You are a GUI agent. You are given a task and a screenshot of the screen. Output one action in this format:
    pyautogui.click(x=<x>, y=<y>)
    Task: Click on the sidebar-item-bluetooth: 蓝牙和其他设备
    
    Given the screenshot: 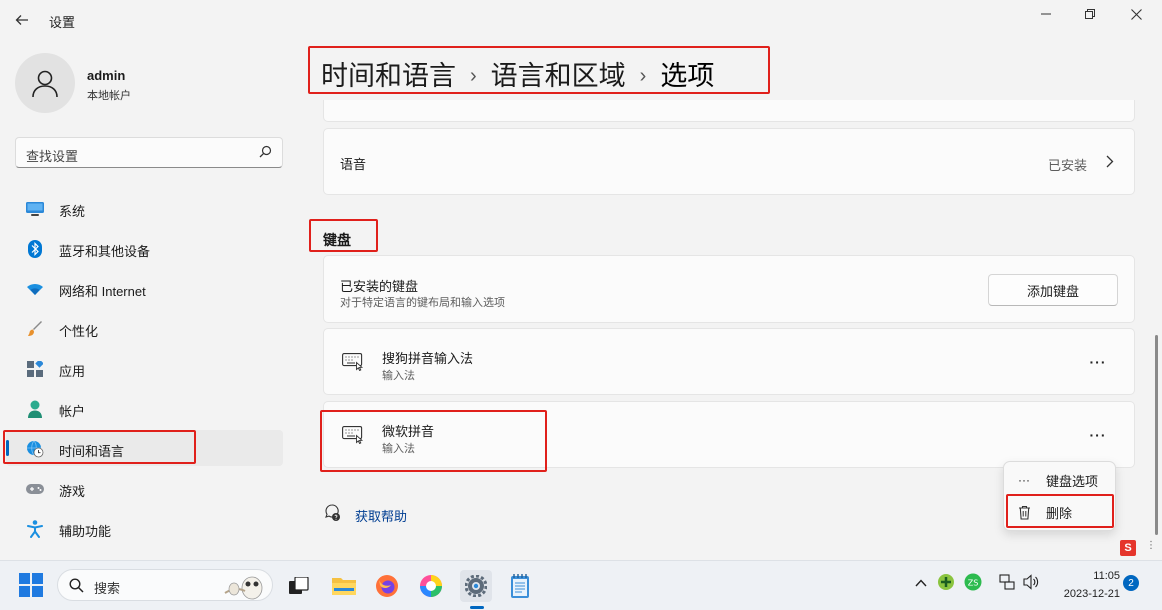 What is the action you would take?
    pyautogui.click(x=144, y=248)
    